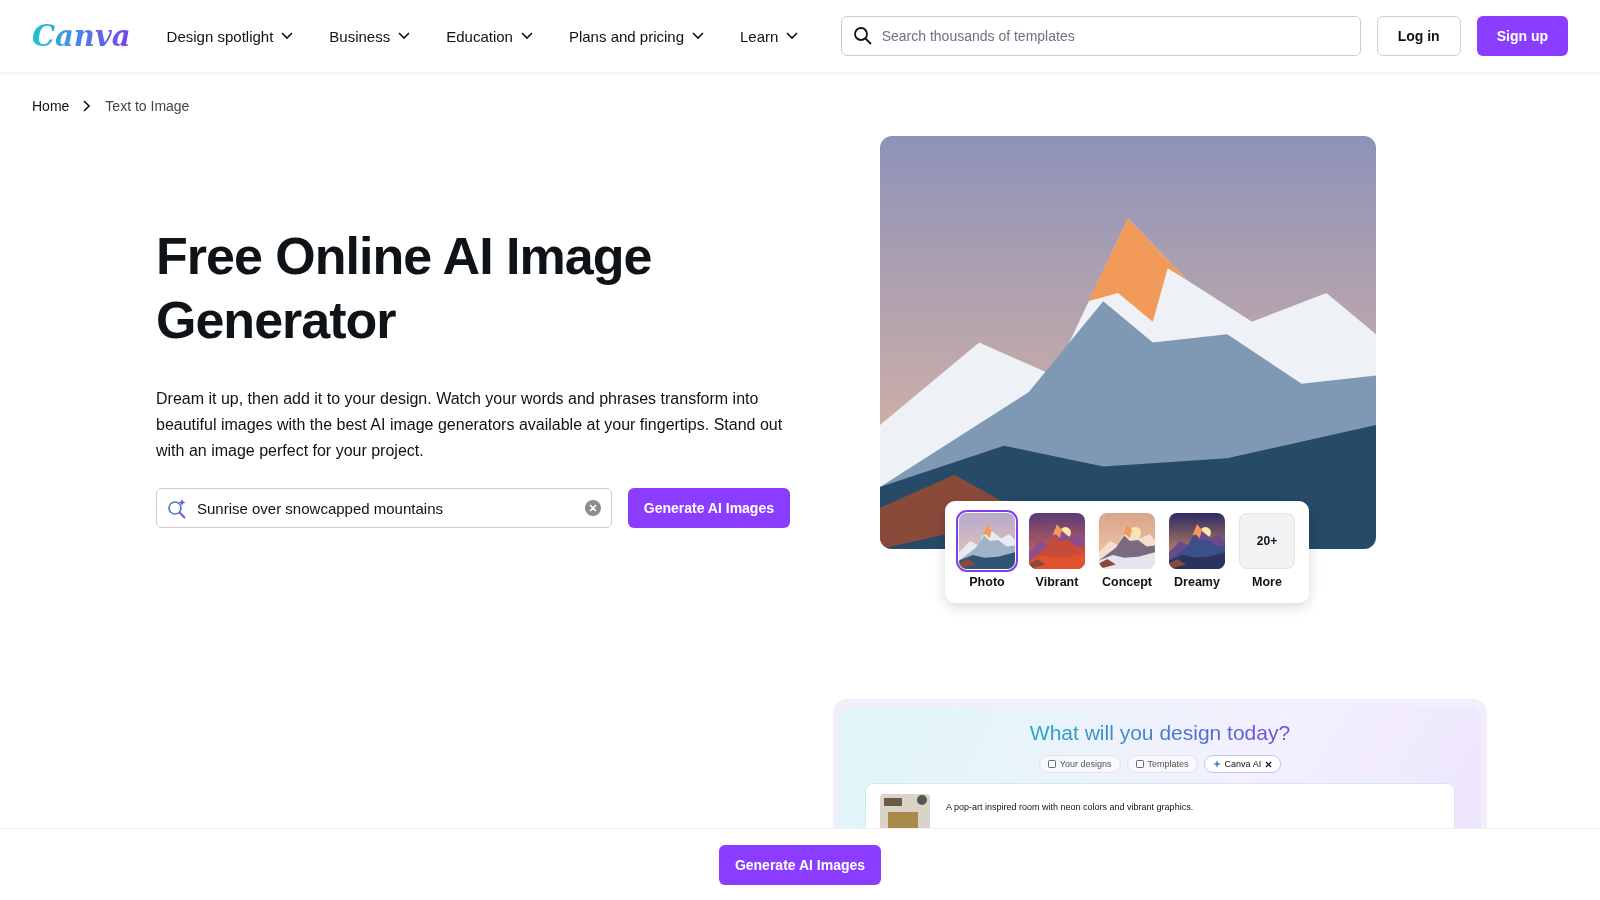 This screenshot has width=1600, height=900. I want to click on clear-icon, so click(592, 508).